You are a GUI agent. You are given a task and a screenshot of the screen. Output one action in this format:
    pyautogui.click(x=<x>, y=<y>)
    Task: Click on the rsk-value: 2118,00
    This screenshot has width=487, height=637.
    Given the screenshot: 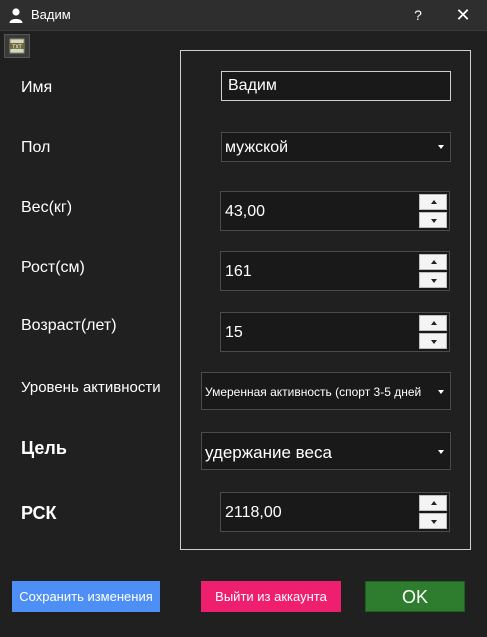 What is the action you would take?
    pyautogui.click(x=253, y=512)
    